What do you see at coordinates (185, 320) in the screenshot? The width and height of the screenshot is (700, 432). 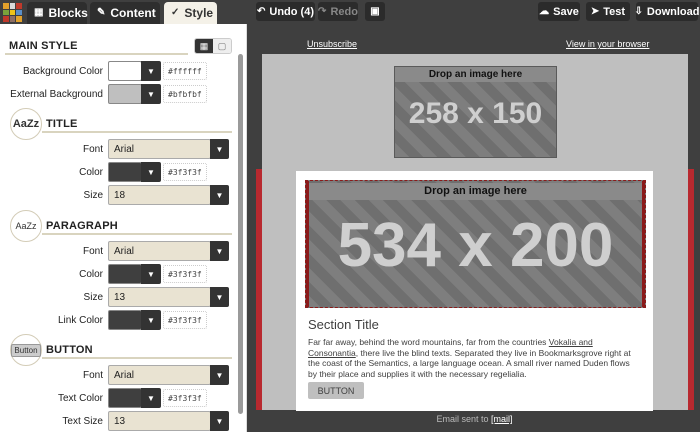 I see `link-color-hex: #3f3f3f` at bounding box center [185, 320].